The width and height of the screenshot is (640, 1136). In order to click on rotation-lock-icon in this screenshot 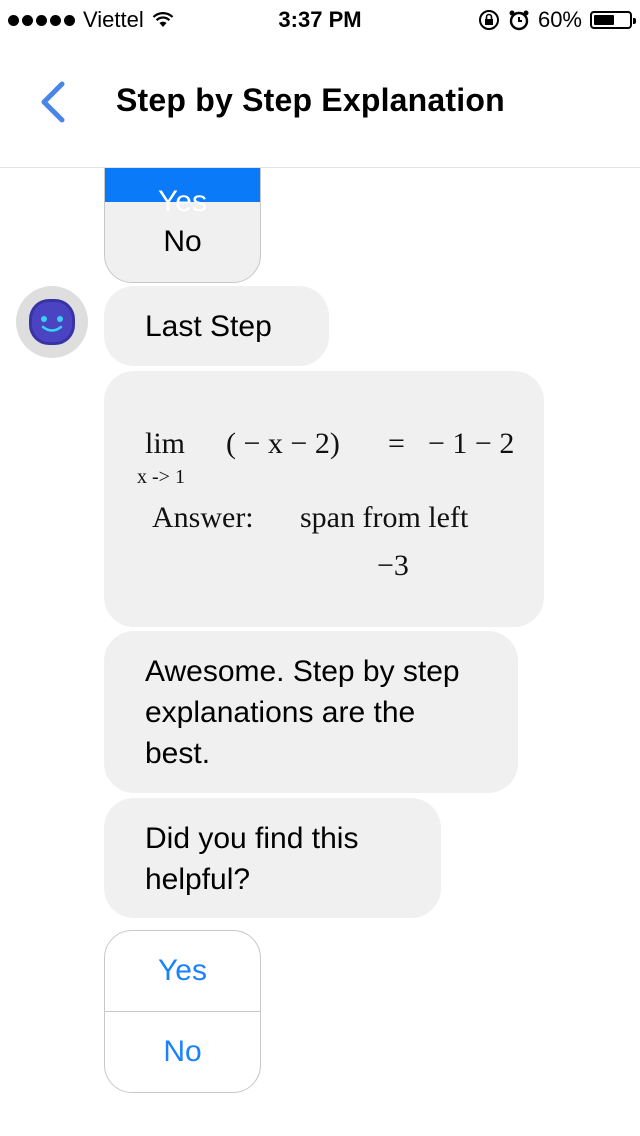, I will do `click(488, 20)`.